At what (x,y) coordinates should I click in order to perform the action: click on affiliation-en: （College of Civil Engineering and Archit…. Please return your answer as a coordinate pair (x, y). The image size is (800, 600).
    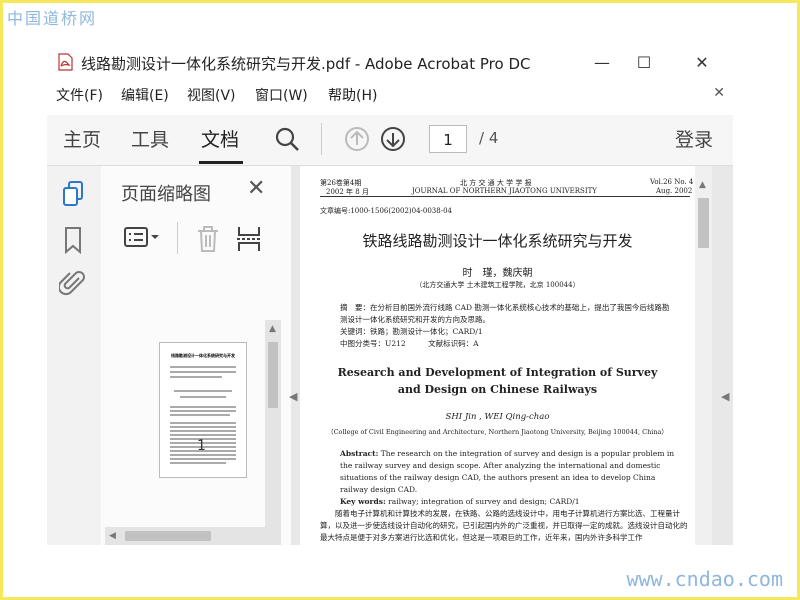
    Looking at the image, I should click on (497, 432).